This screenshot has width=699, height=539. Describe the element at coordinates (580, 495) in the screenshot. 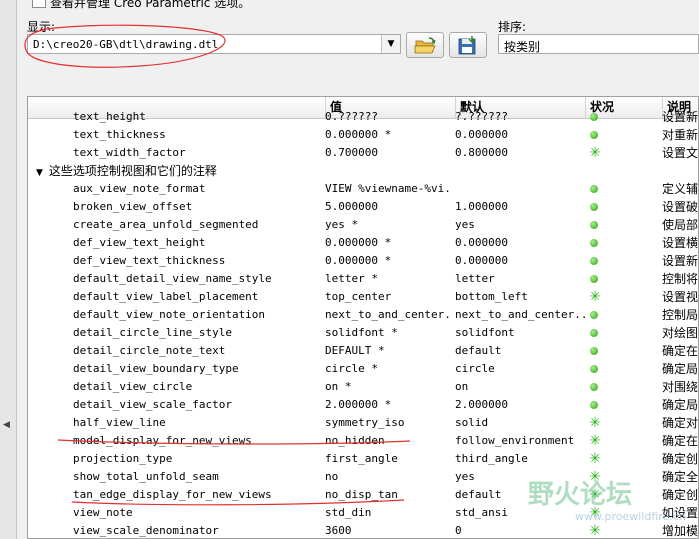

I see `watermark-text: 野火论坛` at that location.